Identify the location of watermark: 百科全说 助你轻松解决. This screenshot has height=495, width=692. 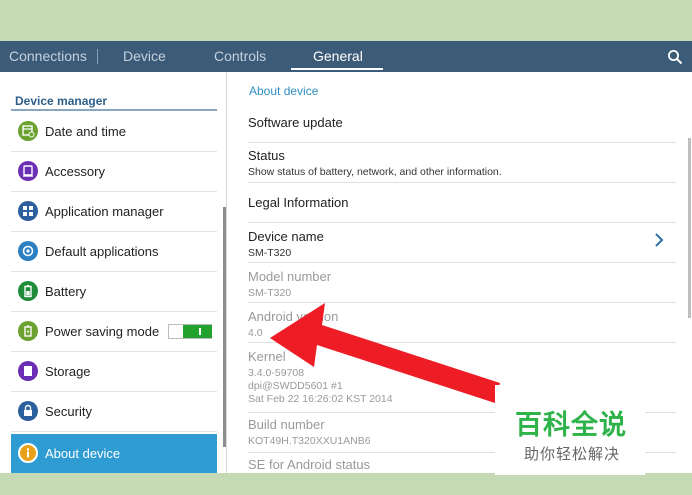
(570, 430).